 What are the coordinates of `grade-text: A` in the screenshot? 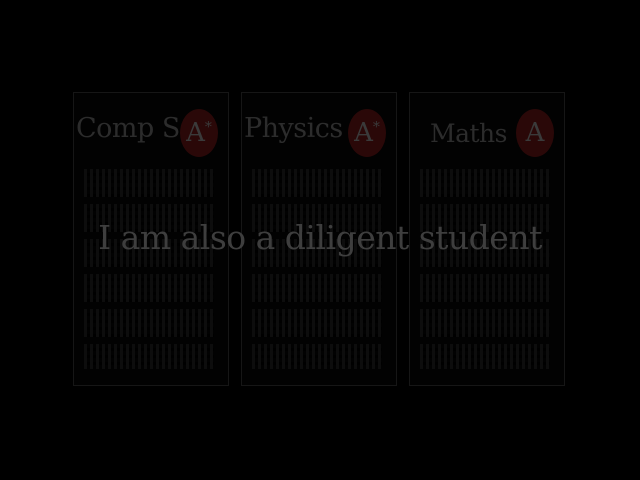 It's located at (535, 133).